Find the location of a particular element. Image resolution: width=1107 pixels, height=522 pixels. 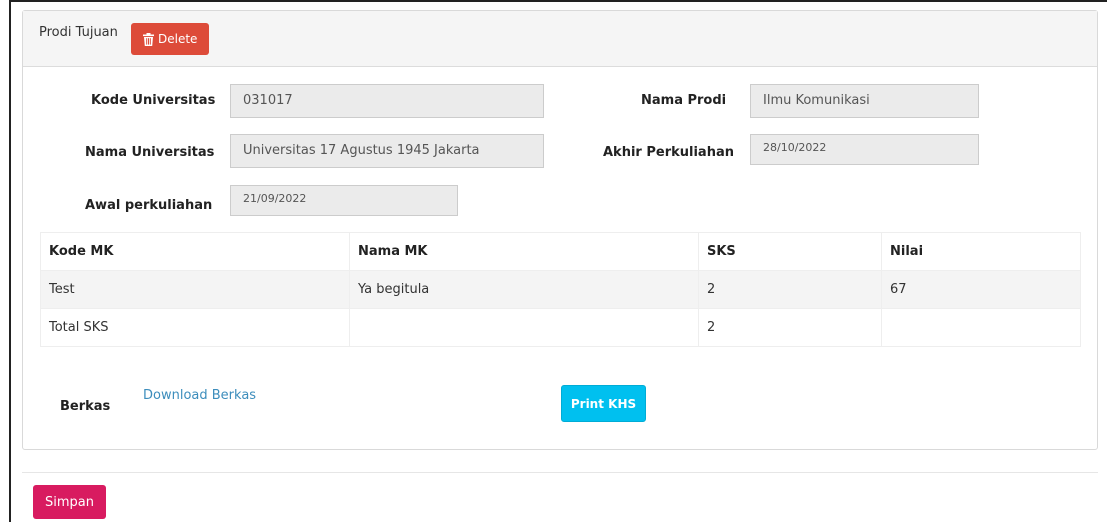

nama-prodi-field: Ilmu Komunikasi is located at coordinates (864, 101).